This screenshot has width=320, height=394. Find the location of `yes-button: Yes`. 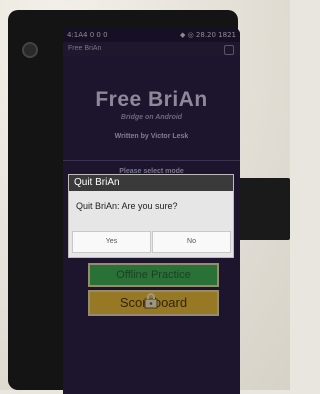

yes-button: Yes is located at coordinates (111, 242).